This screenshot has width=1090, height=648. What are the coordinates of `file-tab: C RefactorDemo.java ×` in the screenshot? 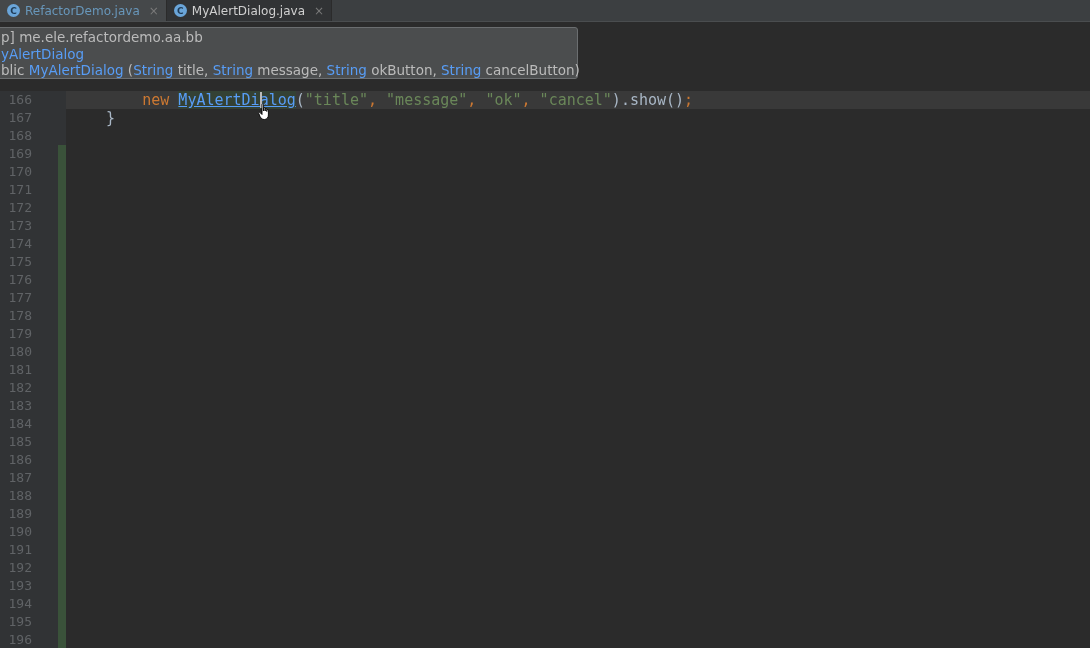 It's located at (83, 10).